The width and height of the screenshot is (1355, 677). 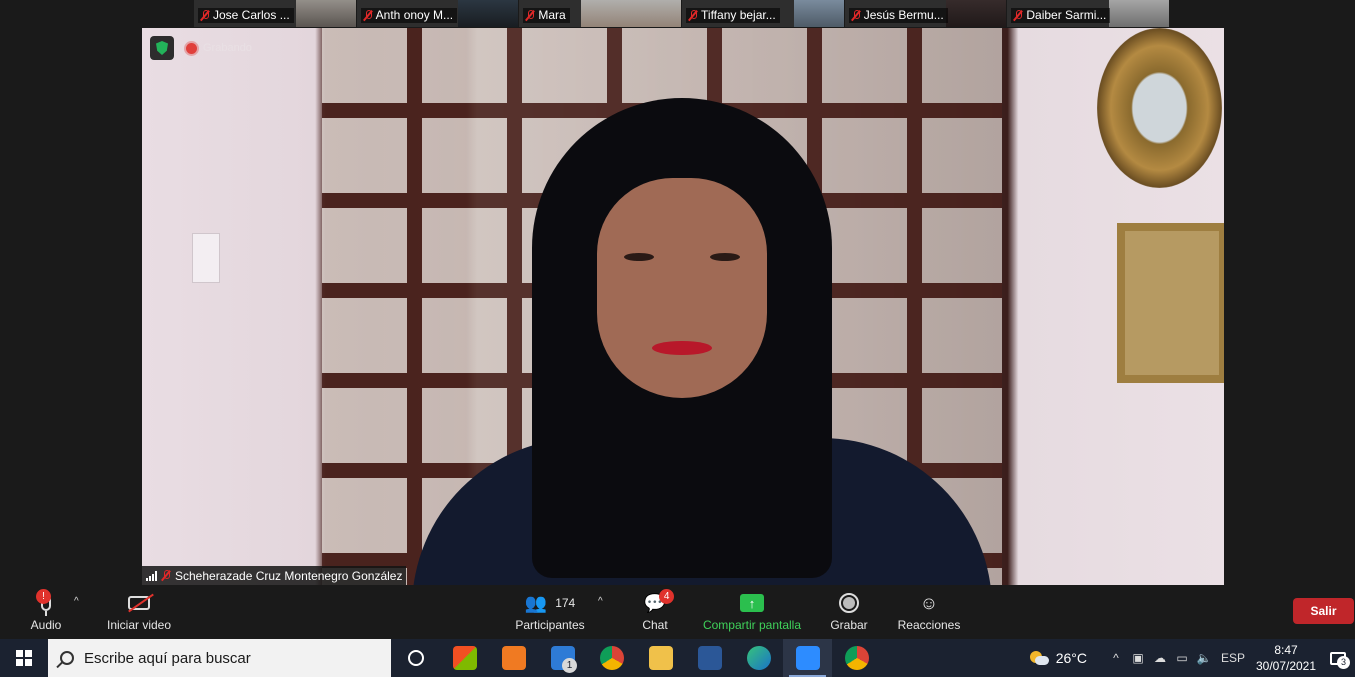 I want to click on clock-time: 8:47, so click(x=1286, y=650).